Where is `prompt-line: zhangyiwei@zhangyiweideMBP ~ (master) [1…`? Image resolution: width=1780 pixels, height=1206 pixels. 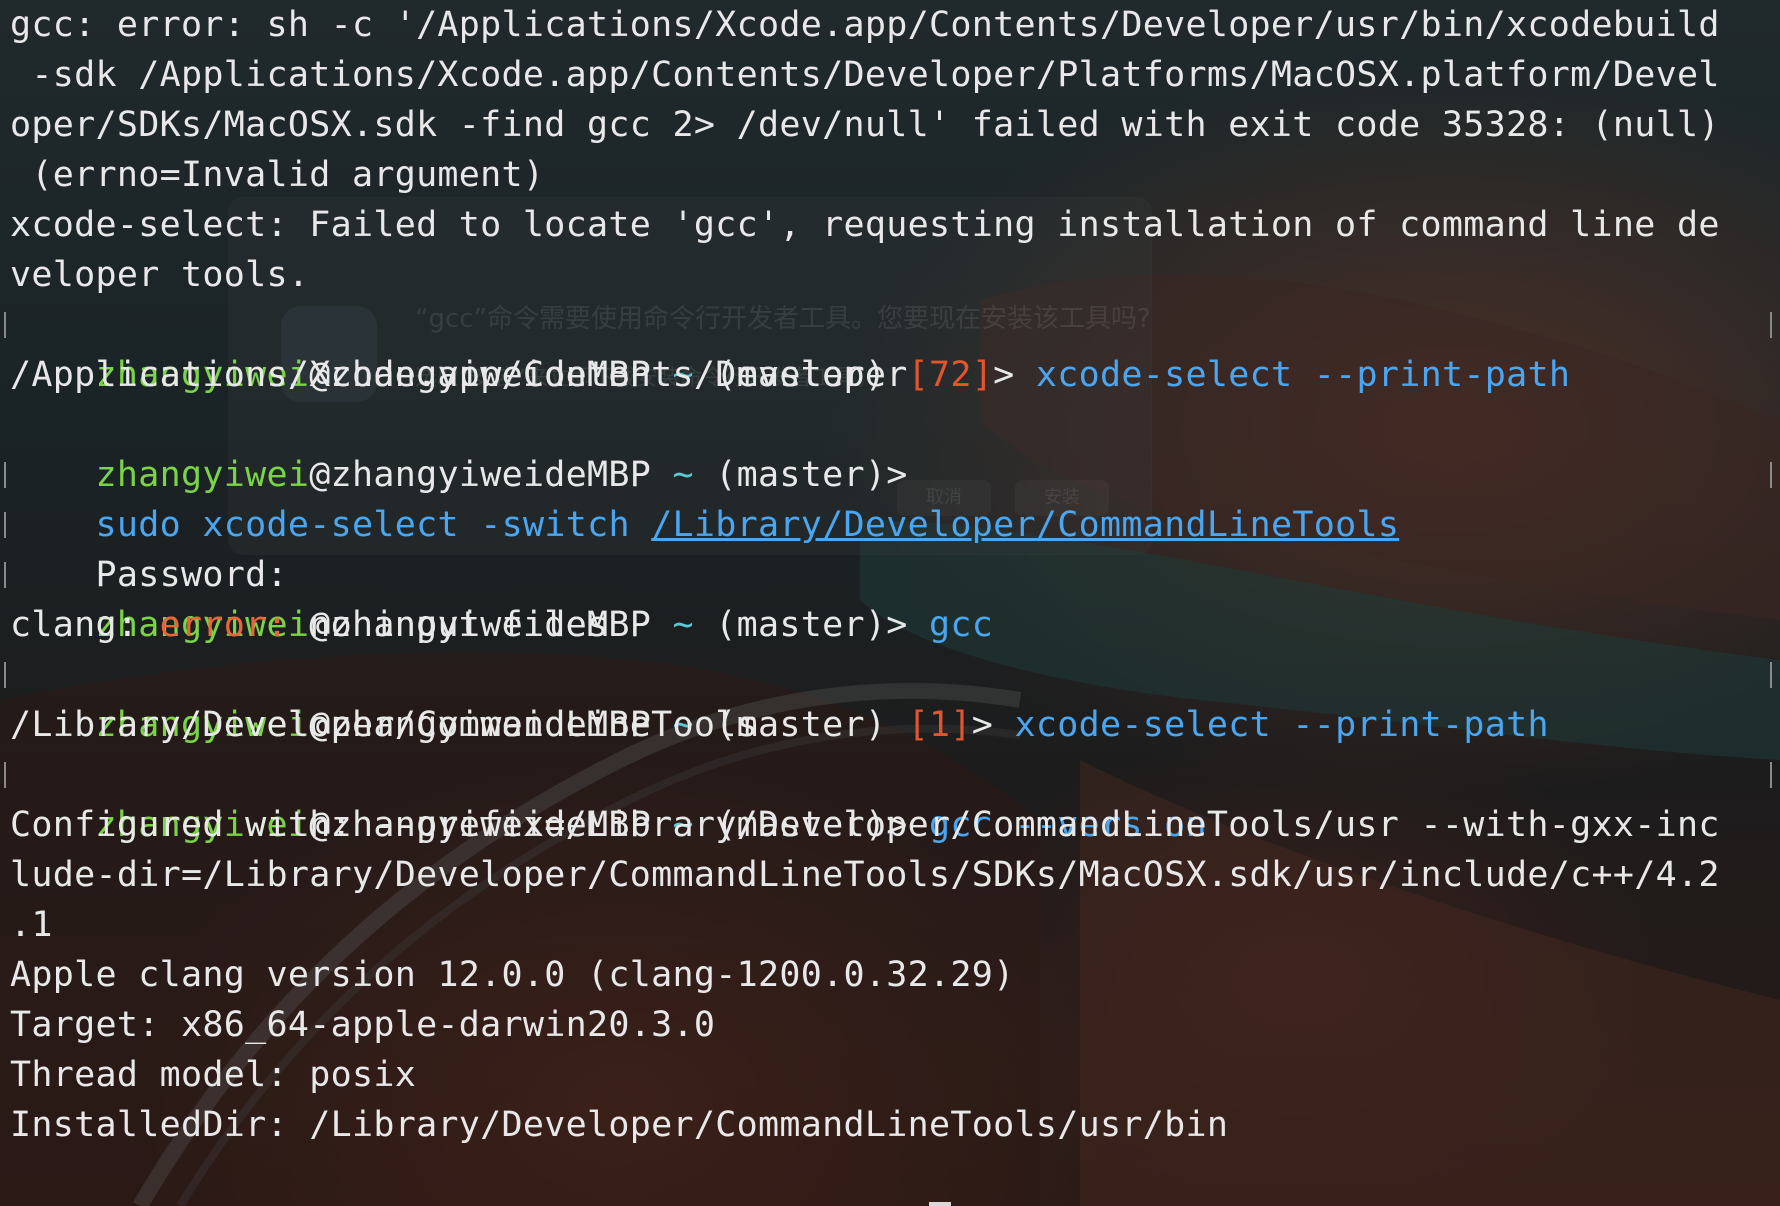
prompt-line: zhangyiwei@zhangyiweideMBP ~ (master) [1… is located at coordinates (888, 697).